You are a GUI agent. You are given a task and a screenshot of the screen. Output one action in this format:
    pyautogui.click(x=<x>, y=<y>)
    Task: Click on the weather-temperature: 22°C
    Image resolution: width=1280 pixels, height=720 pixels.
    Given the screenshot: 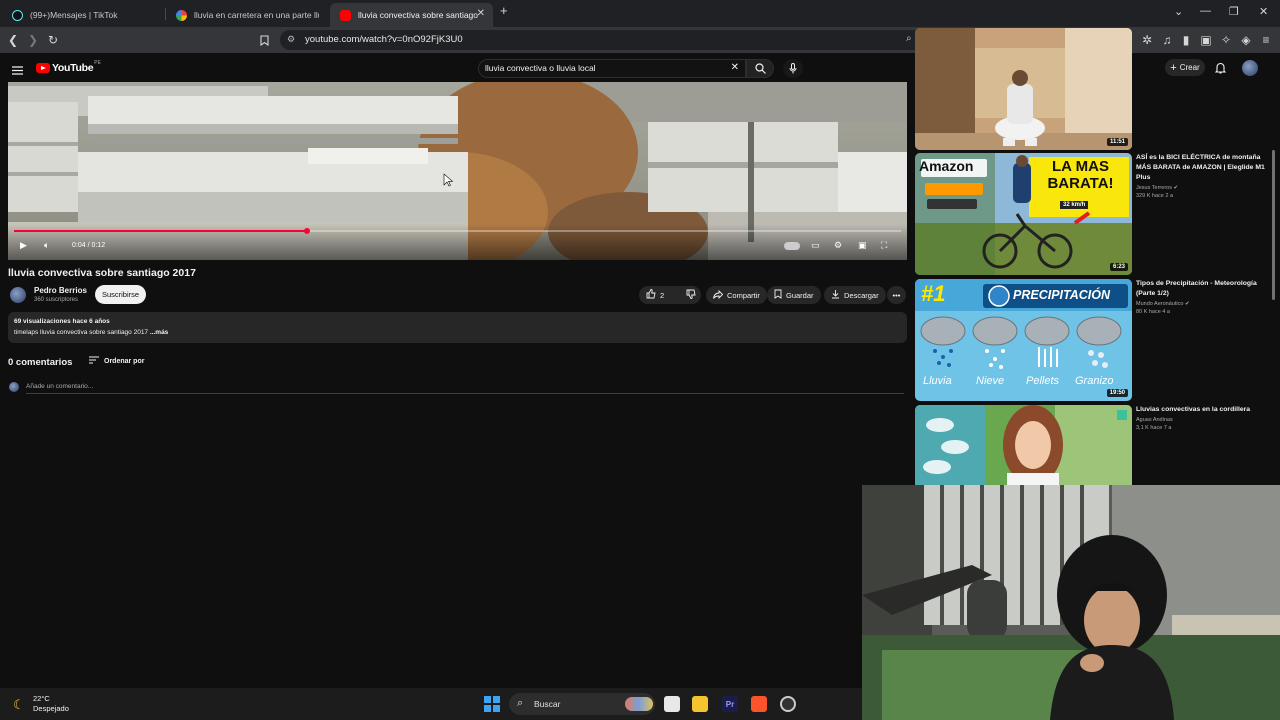 What is the action you would take?
    pyautogui.click(x=41, y=698)
    